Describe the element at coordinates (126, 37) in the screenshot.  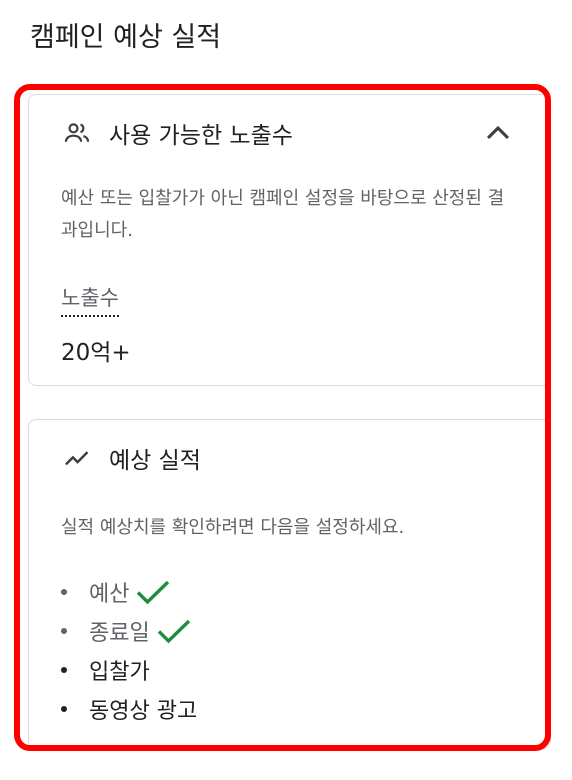
I see `page-title: 캠페인 예상 실적` at that location.